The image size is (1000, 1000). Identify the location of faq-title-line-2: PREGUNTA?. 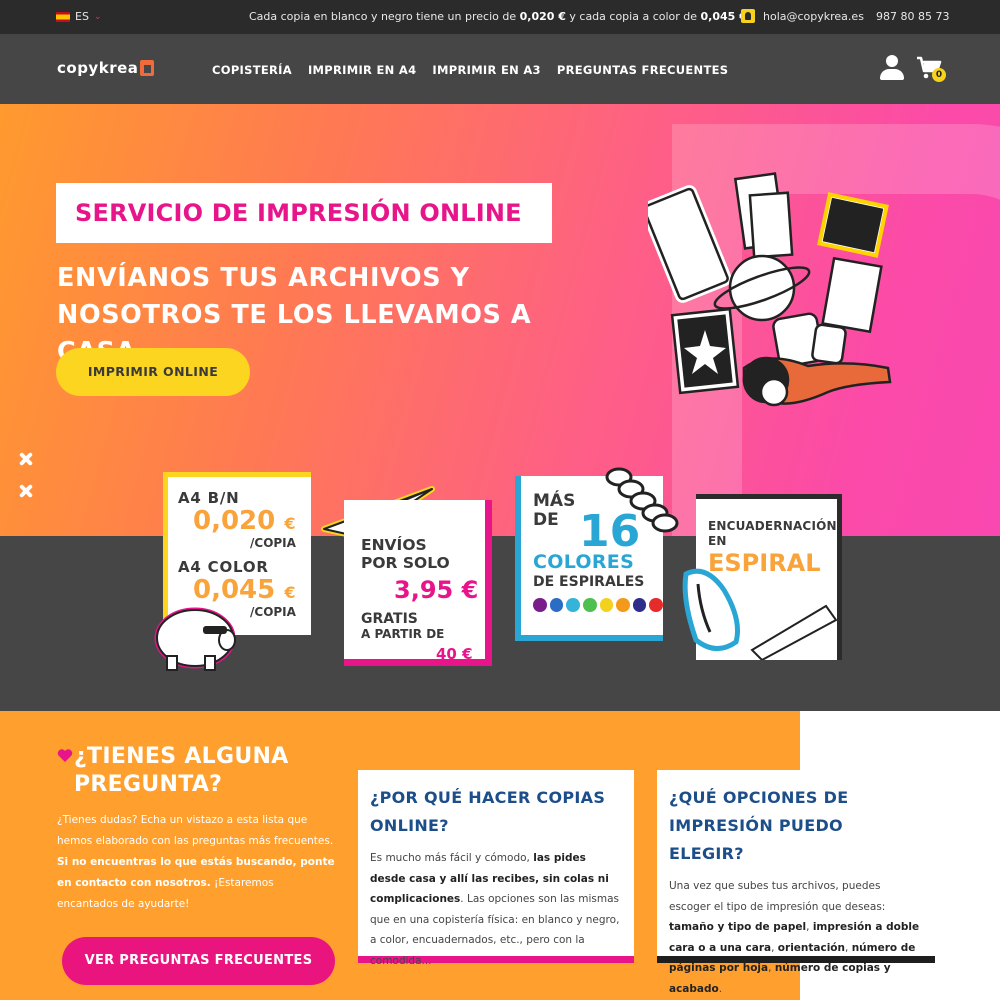
(148, 784).